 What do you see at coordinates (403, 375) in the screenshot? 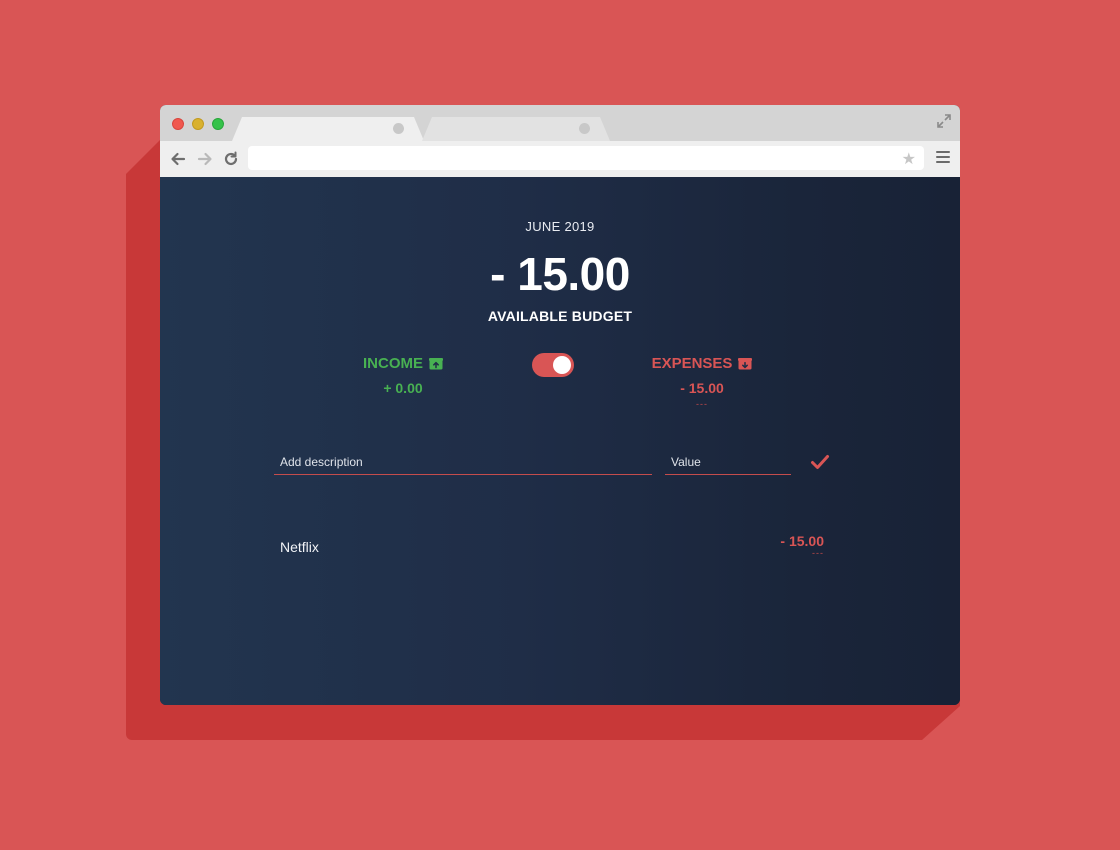
I see `income-summary: INCOME + 0.00` at bounding box center [403, 375].